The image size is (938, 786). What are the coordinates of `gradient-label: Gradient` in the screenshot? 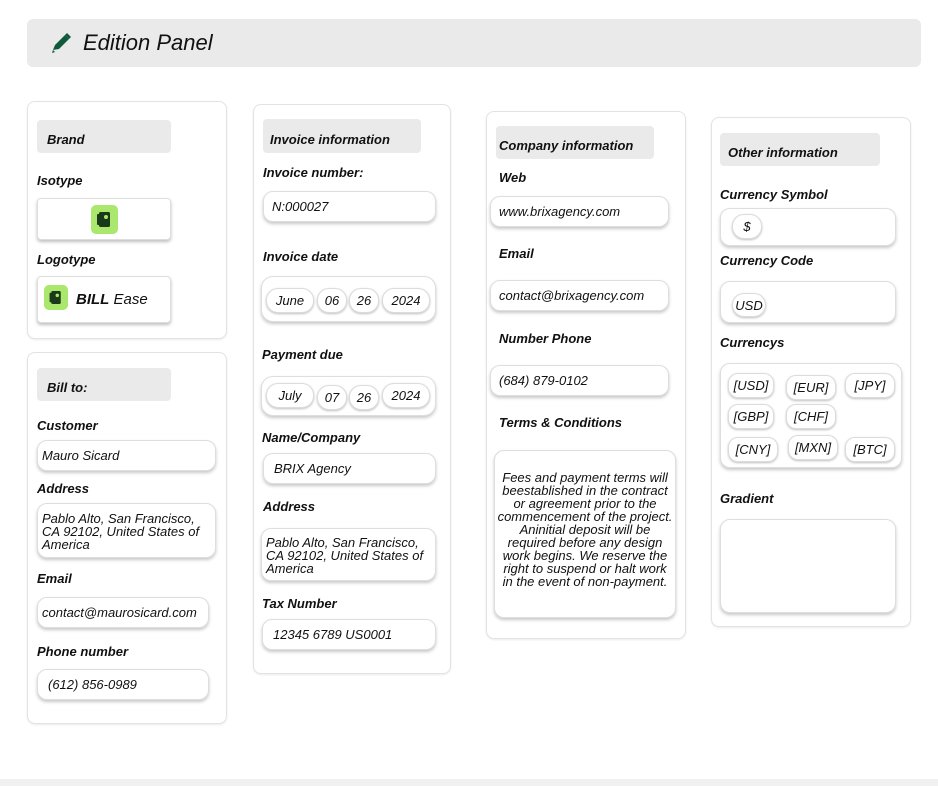 It's located at (747, 498).